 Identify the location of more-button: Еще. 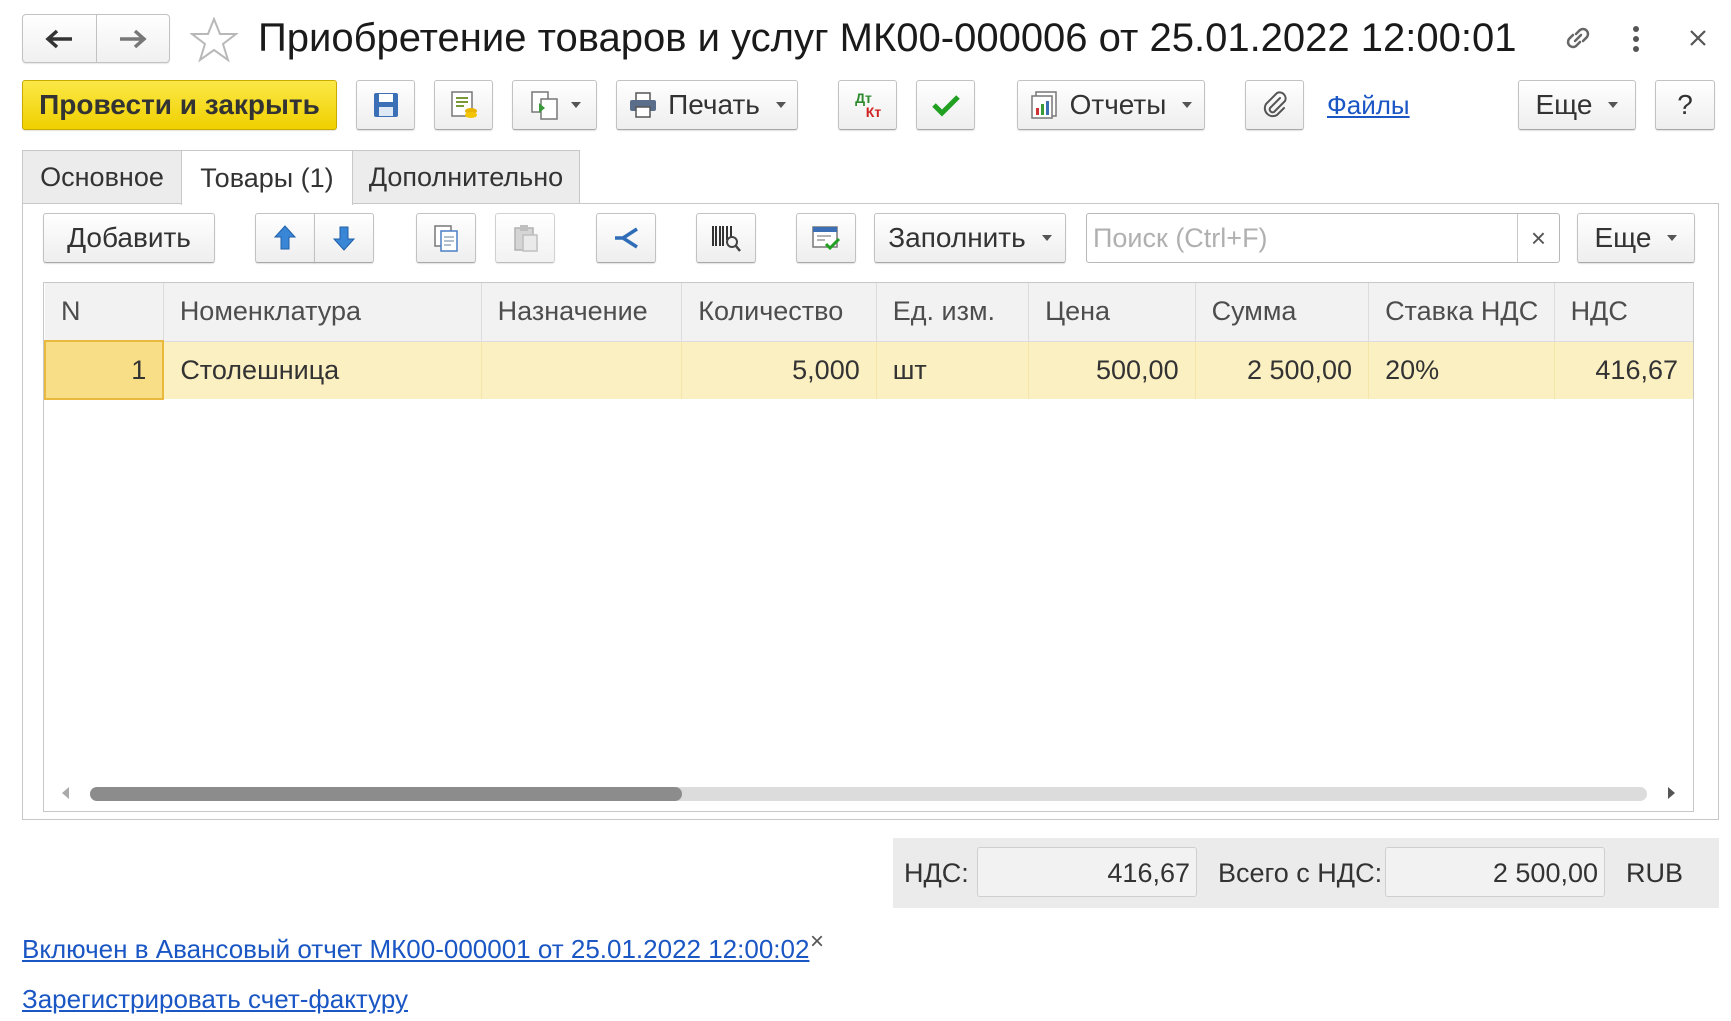
(1577, 105).